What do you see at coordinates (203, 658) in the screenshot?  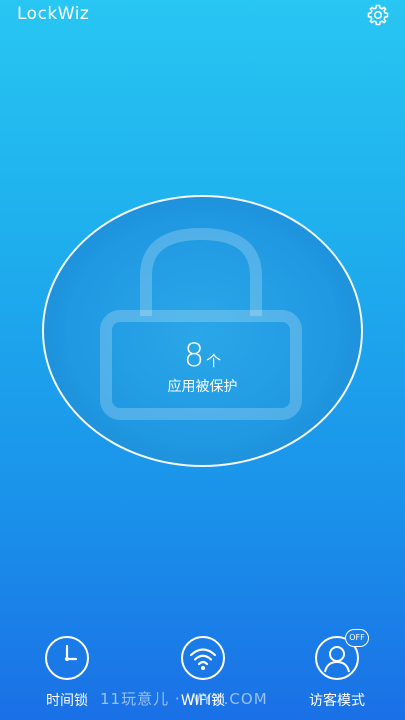 I see `wifi-icon` at bounding box center [203, 658].